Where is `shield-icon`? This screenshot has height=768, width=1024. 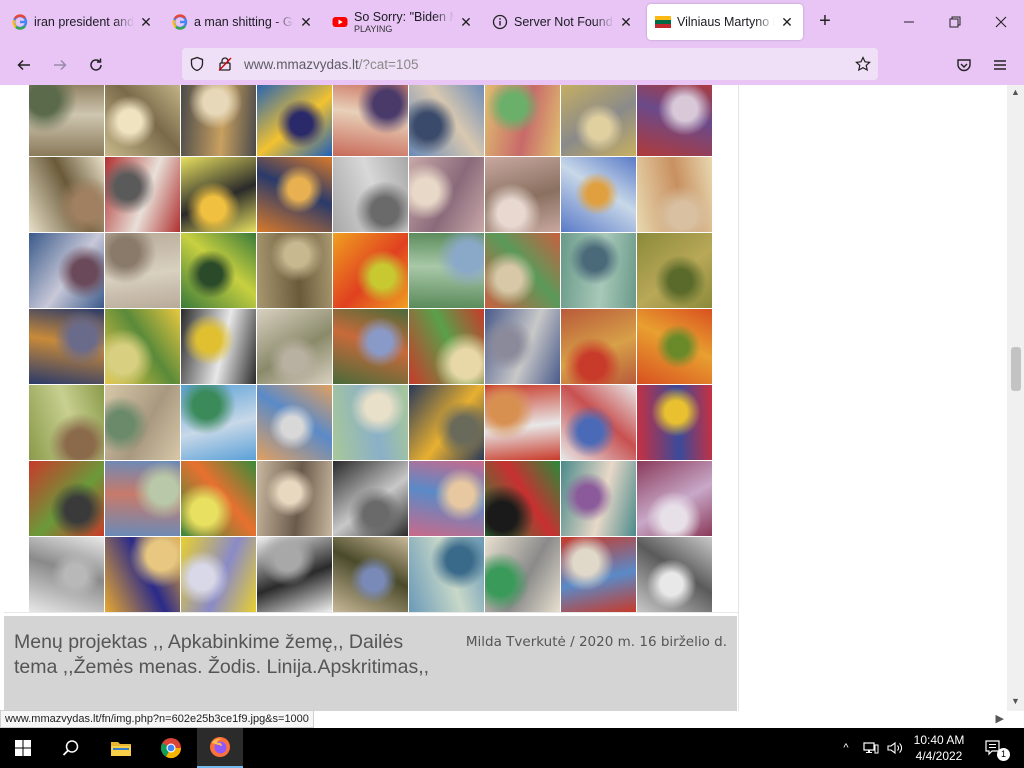 shield-icon is located at coordinates (197, 64).